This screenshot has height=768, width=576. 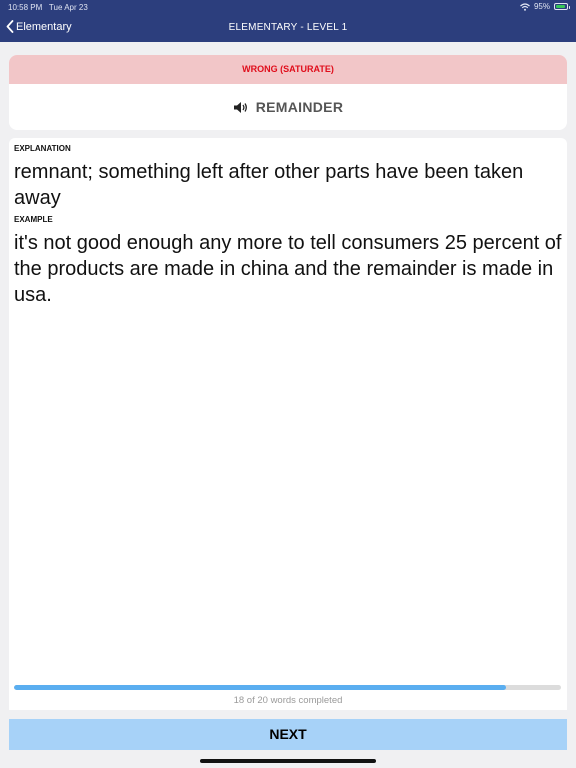 I want to click on status-clock: 10:58 PM, so click(x=25, y=7).